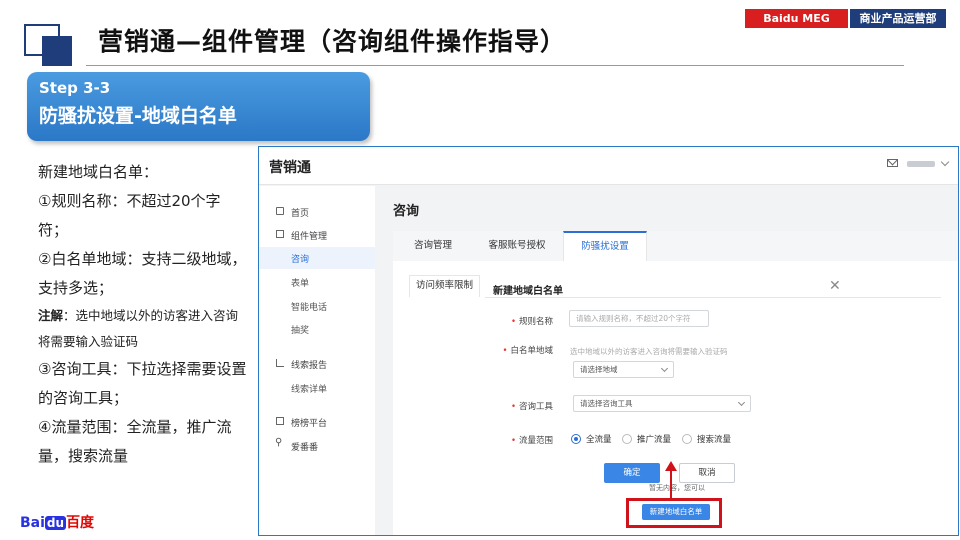  I want to click on sidebar-item-home: 首页, so click(317, 212).